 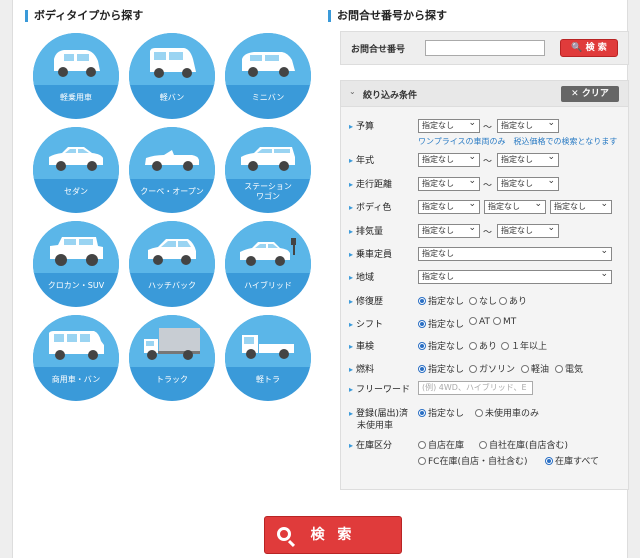 What do you see at coordinates (441, 368) in the screenshot?
I see `fuel-option: 指定なし` at bounding box center [441, 368].